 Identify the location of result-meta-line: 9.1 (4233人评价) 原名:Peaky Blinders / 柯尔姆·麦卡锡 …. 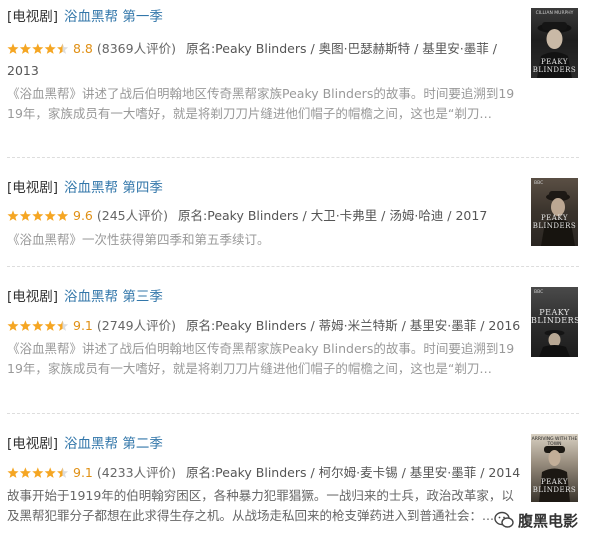
(263, 473).